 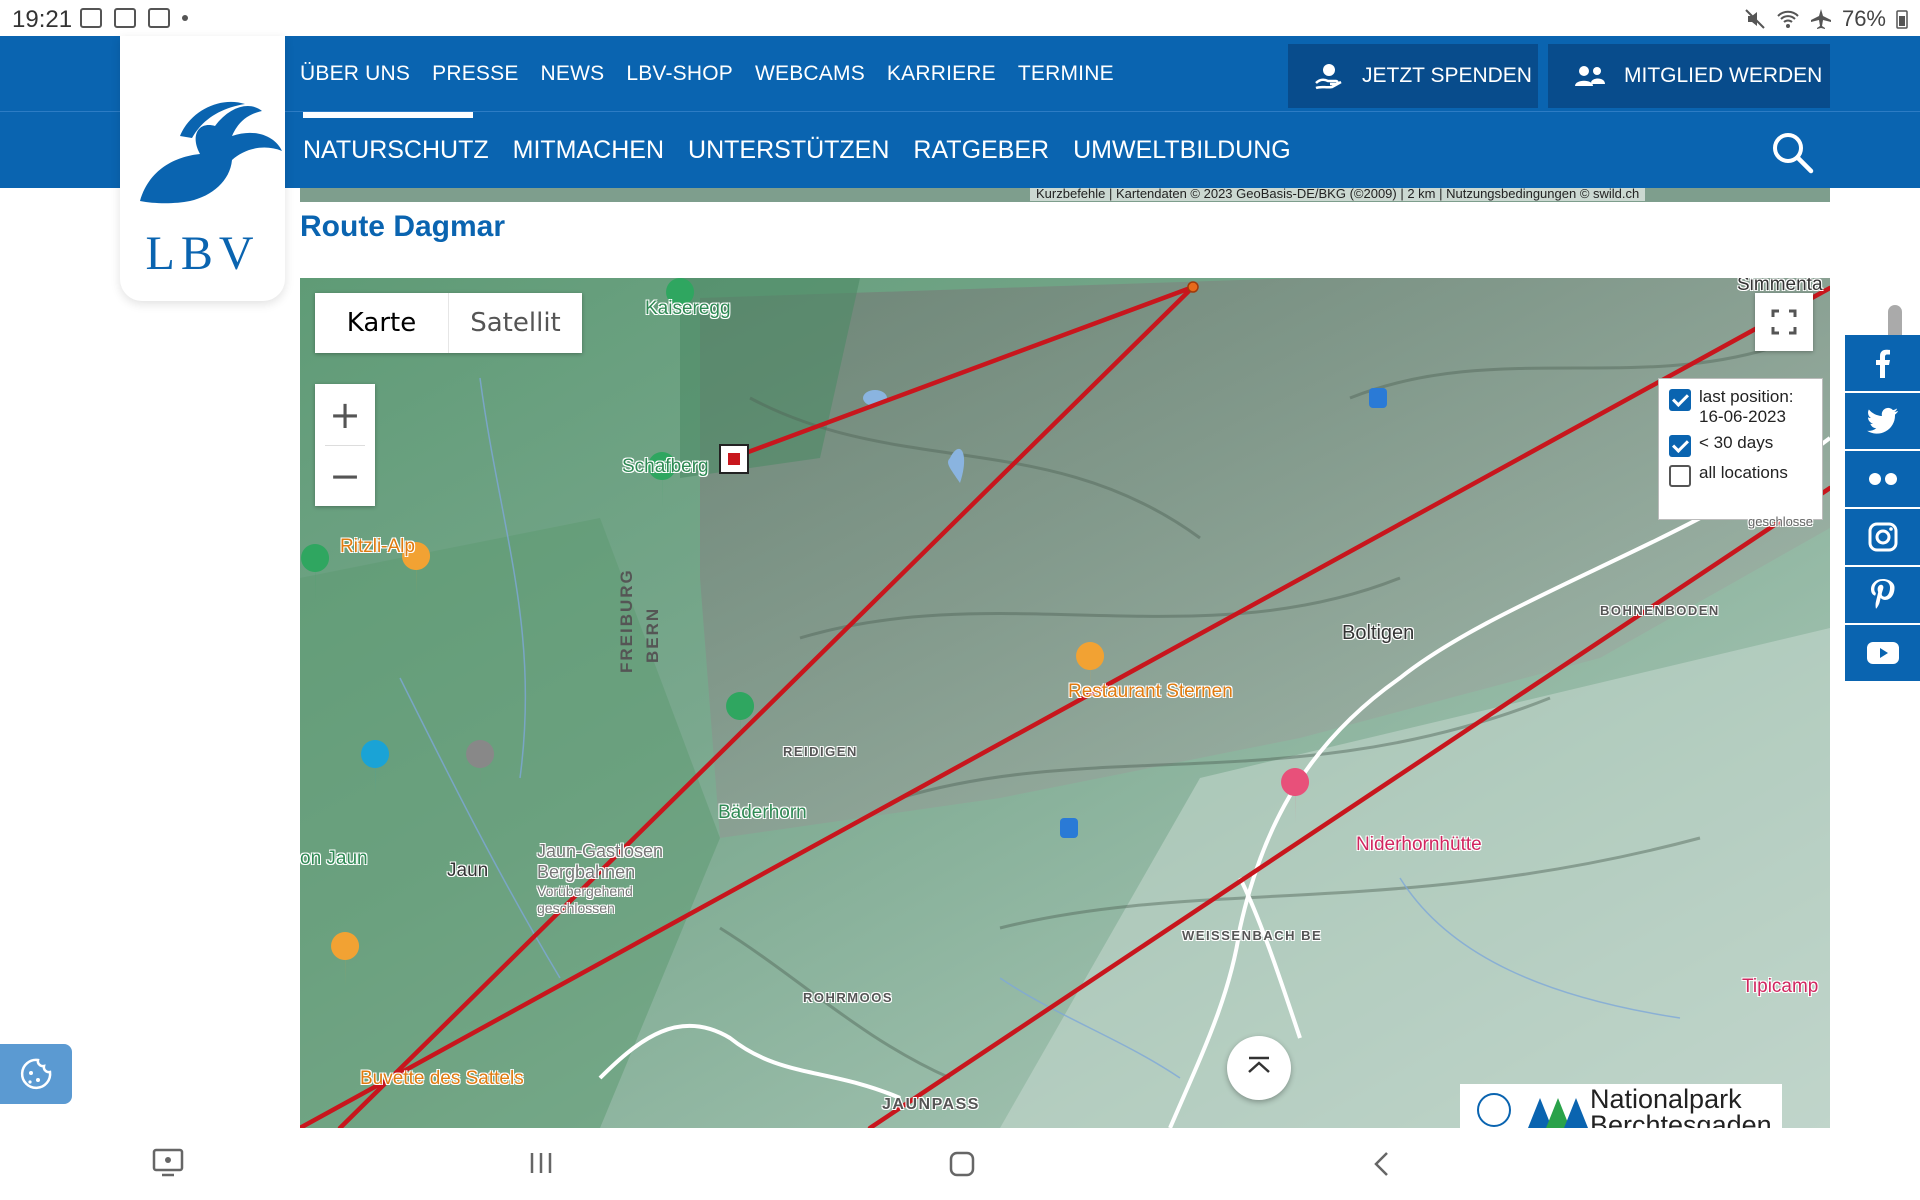 I want to click on label-restaurant-sternen: Restaurant Sternen, so click(x=1150, y=691).